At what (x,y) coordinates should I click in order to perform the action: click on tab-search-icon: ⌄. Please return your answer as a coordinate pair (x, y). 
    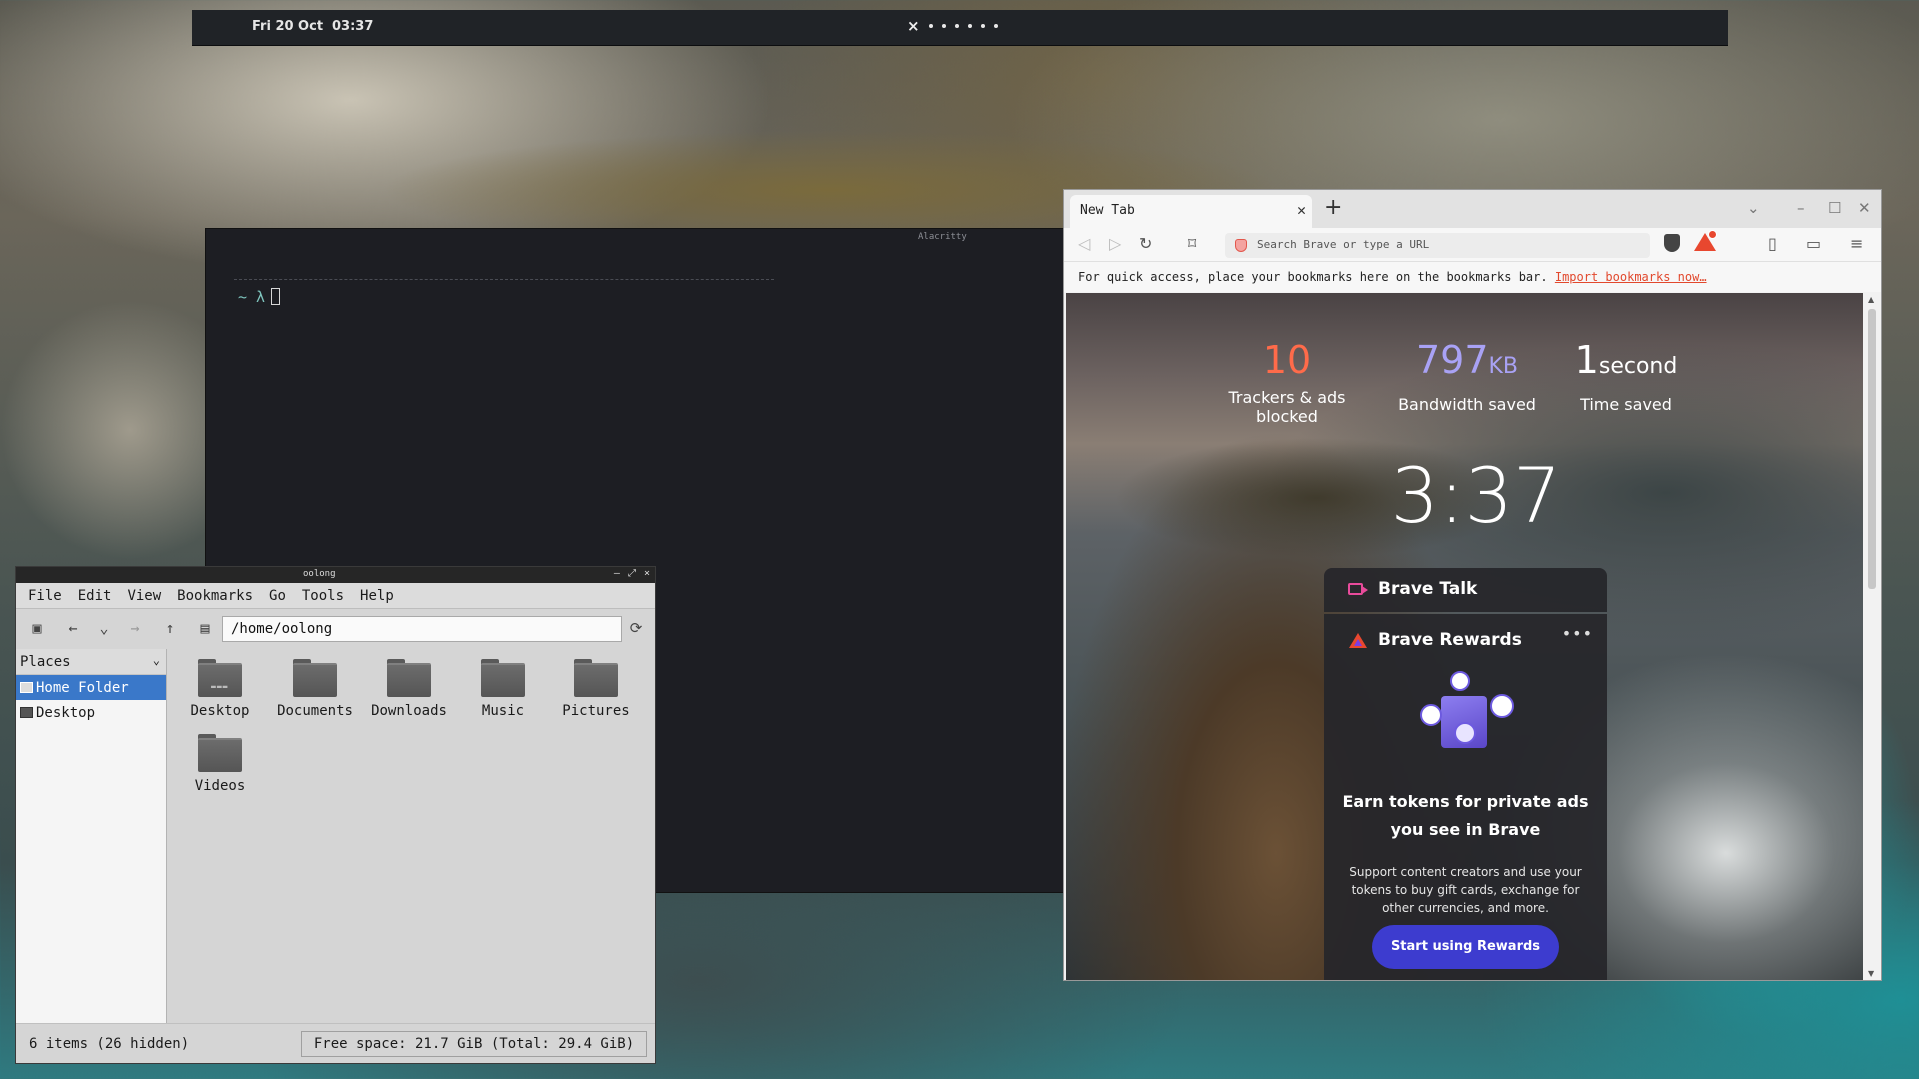
    Looking at the image, I should click on (1753, 208).